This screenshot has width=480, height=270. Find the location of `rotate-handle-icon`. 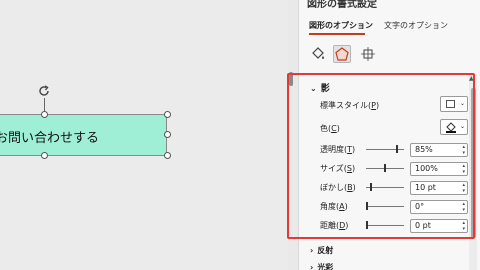

rotate-handle-icon is located at coordinates (44, 91).